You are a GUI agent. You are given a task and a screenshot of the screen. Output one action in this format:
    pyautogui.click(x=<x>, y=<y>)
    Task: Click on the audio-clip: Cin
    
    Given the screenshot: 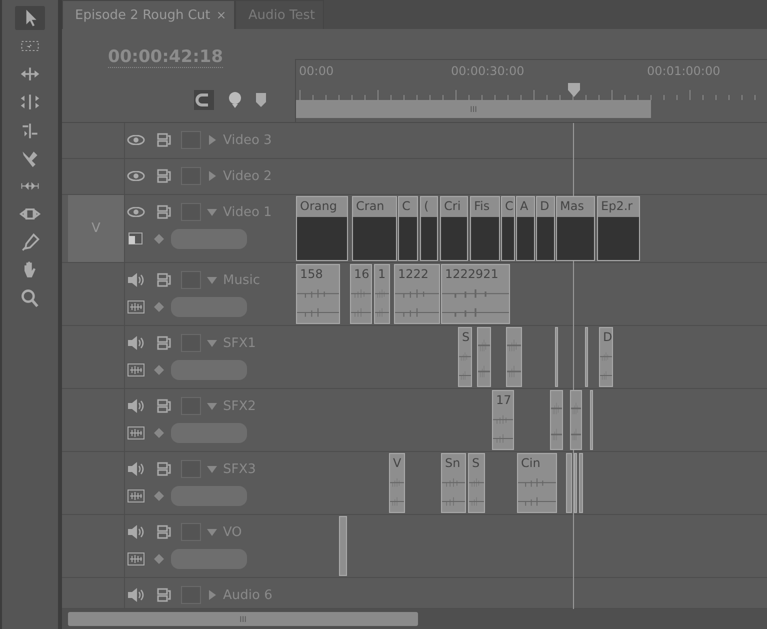 What is the action you would take?
    pyautogui.click(x=537, y=483)
    